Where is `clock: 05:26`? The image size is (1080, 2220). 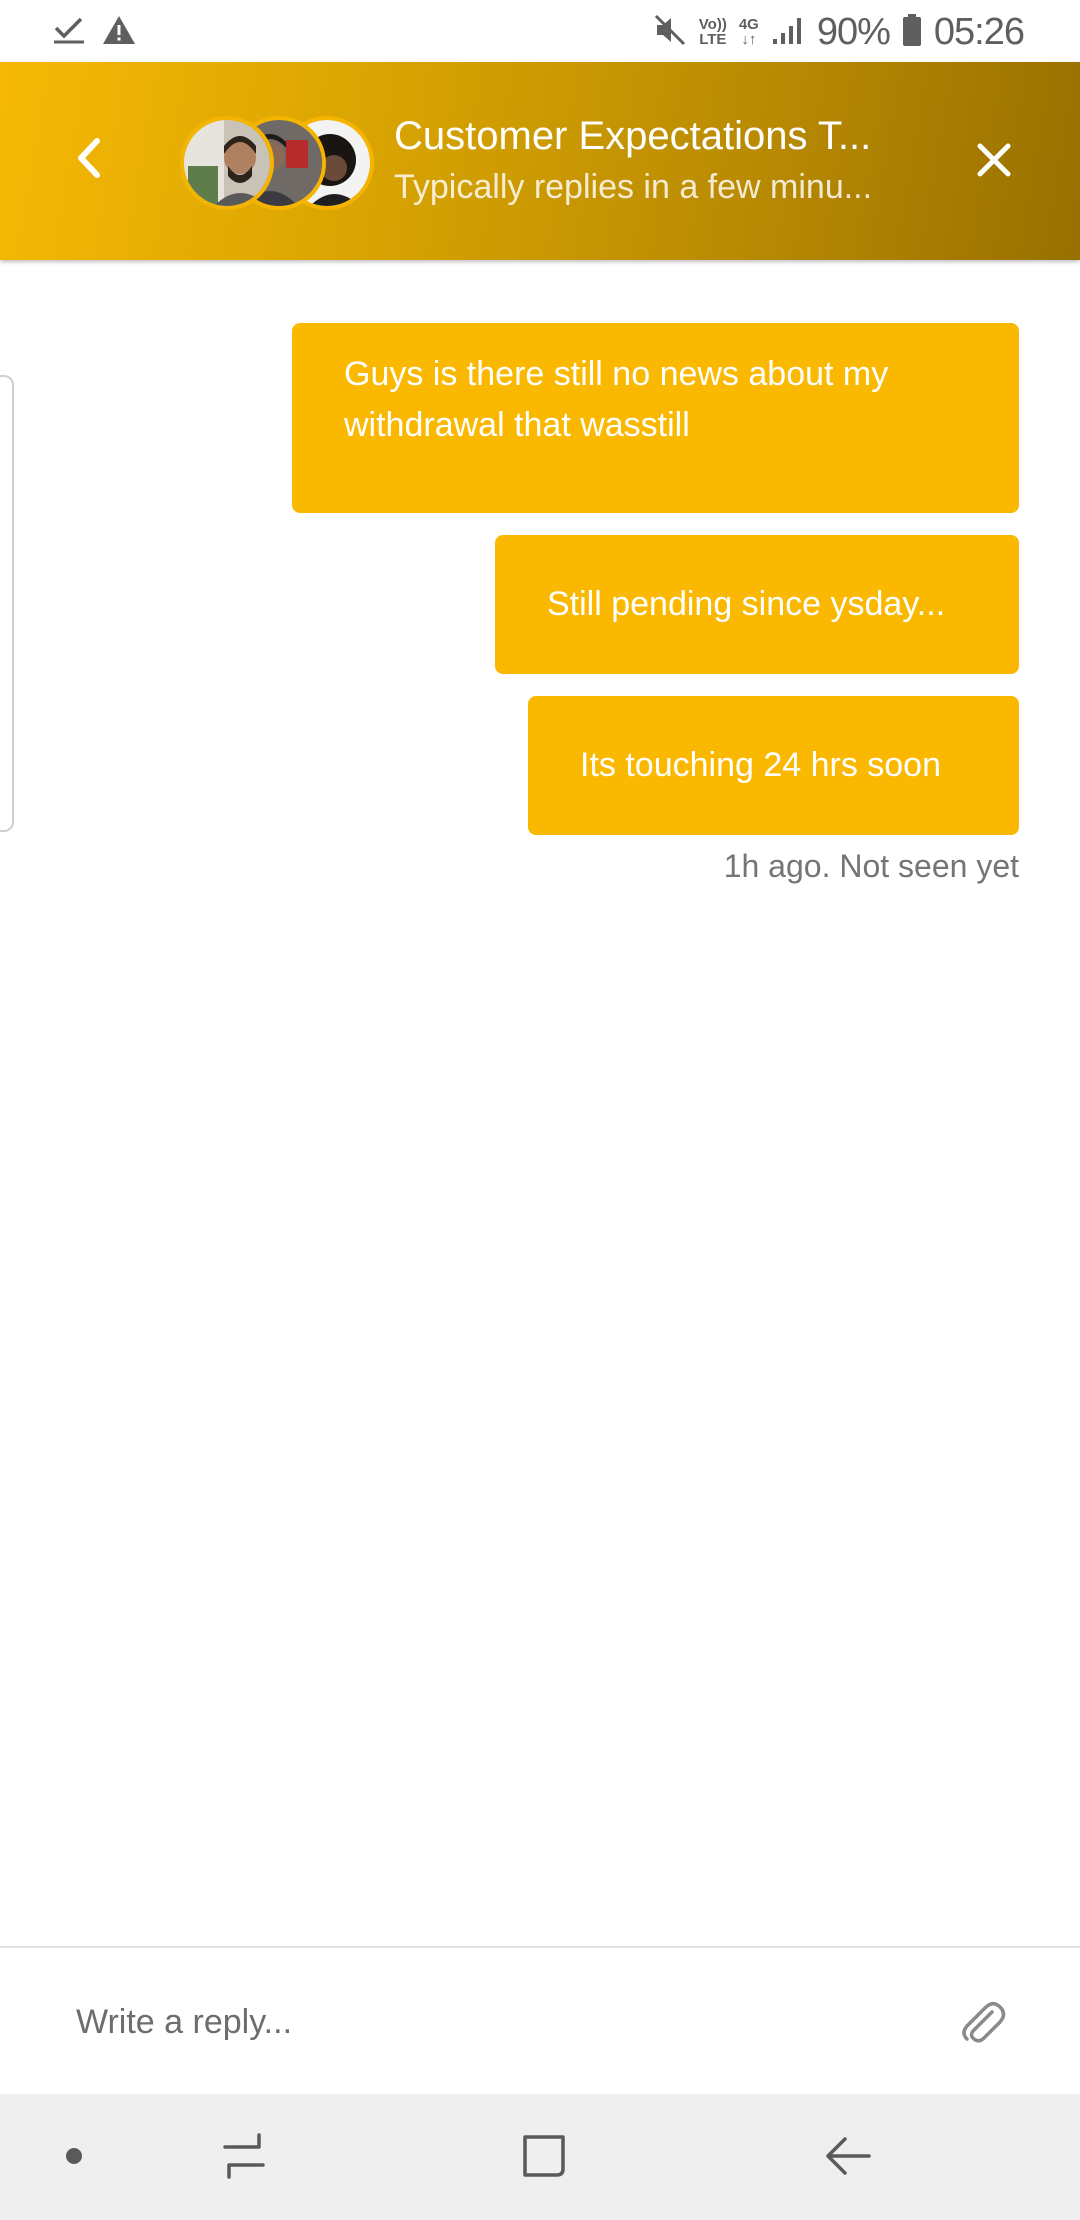
clock: 05:26 is located at coordinates (979, 31).